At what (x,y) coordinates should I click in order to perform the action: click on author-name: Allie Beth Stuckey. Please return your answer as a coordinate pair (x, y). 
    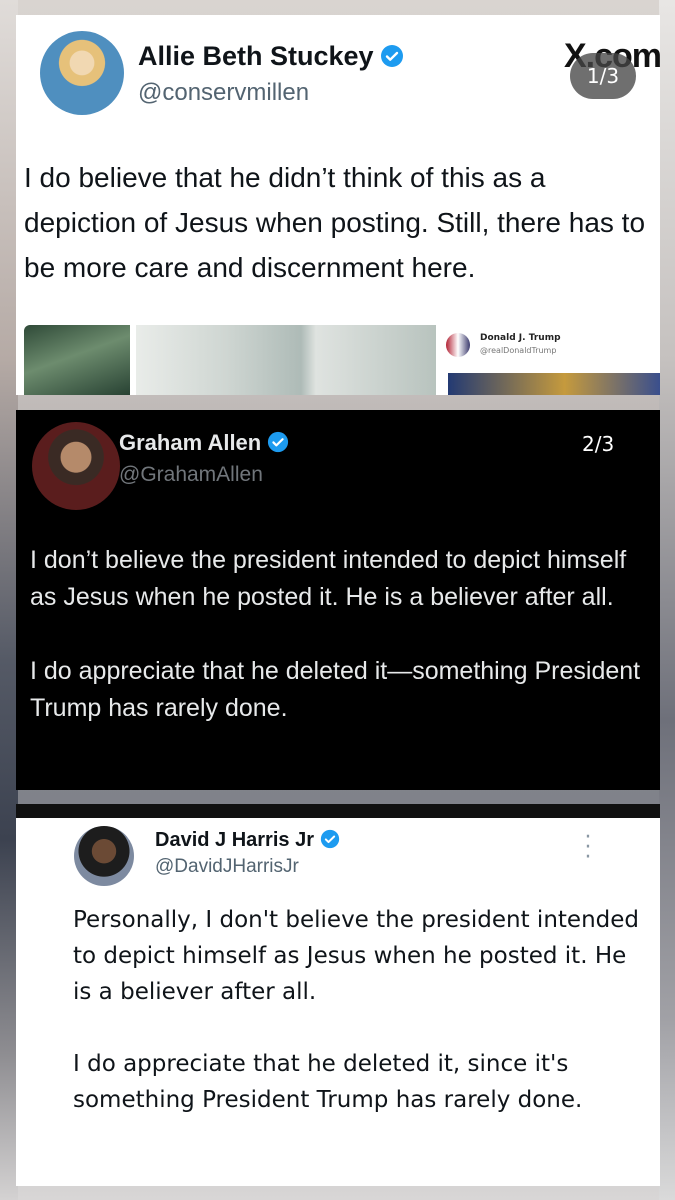
    Looking at the image, I should click on (271, 56).